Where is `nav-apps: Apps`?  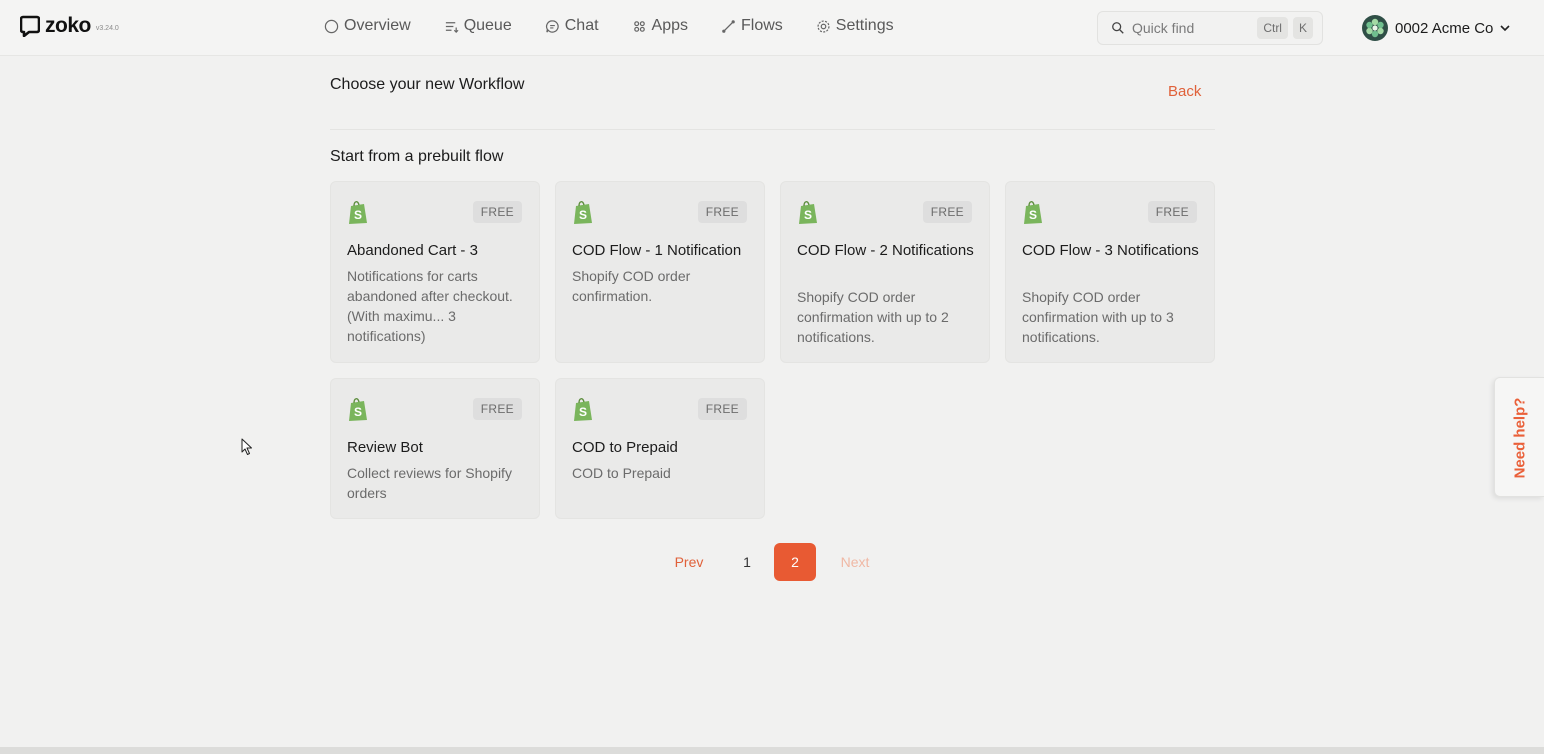
nav-apps: Apps is located at coordinates (660, 26).